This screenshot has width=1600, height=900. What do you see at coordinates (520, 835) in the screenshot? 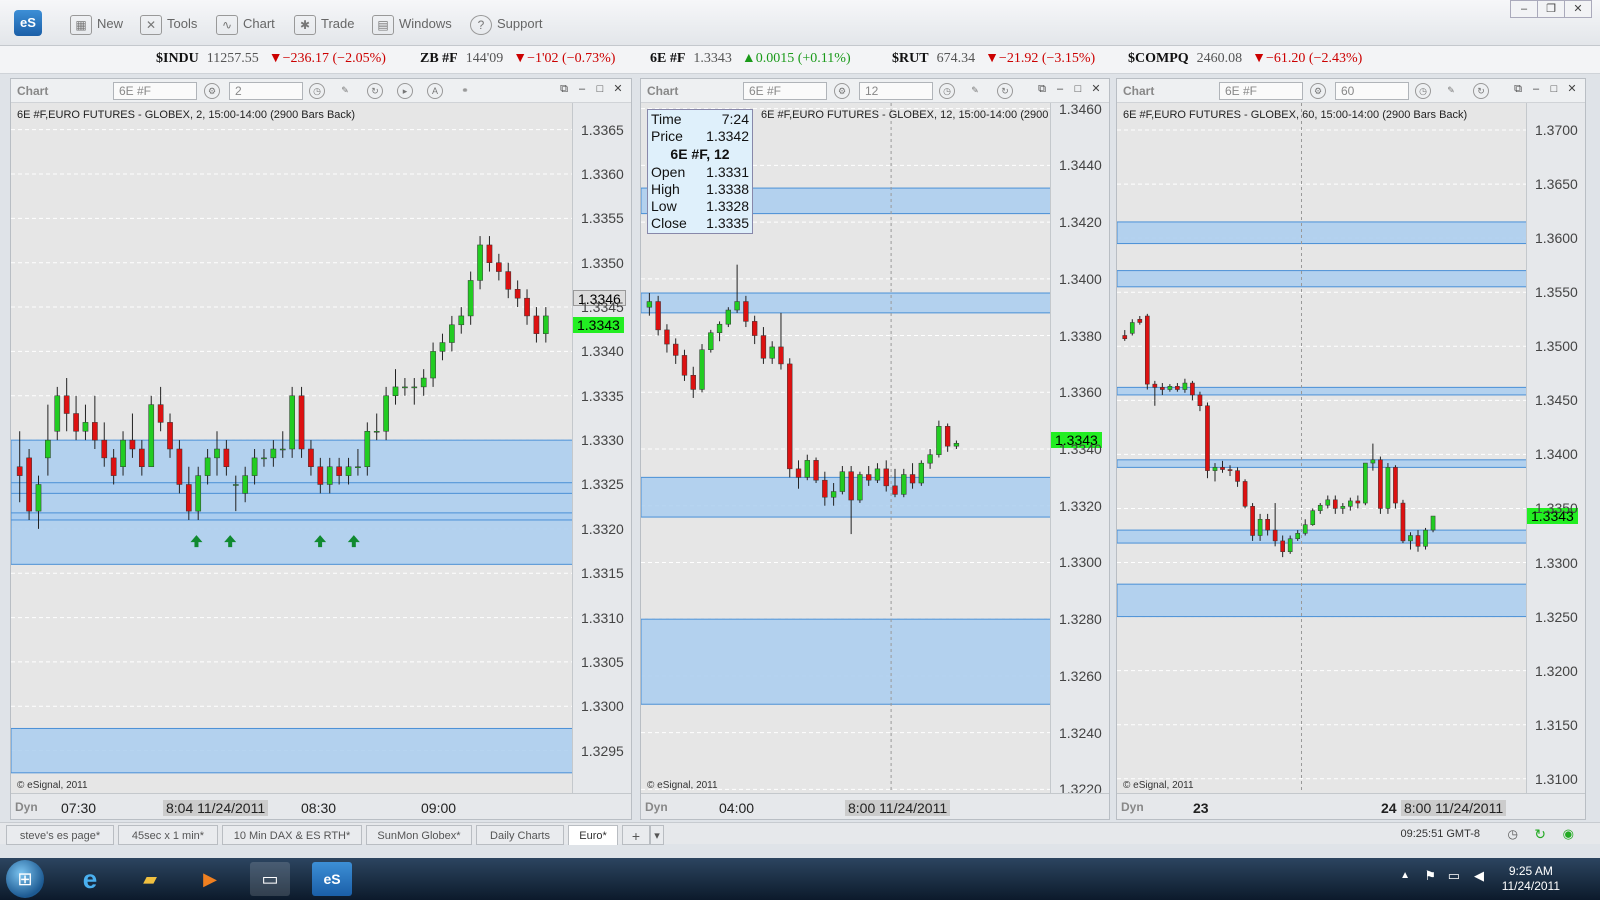
I see `tab-daily-charts: Daily Charts` at bounding box center [520, 835].